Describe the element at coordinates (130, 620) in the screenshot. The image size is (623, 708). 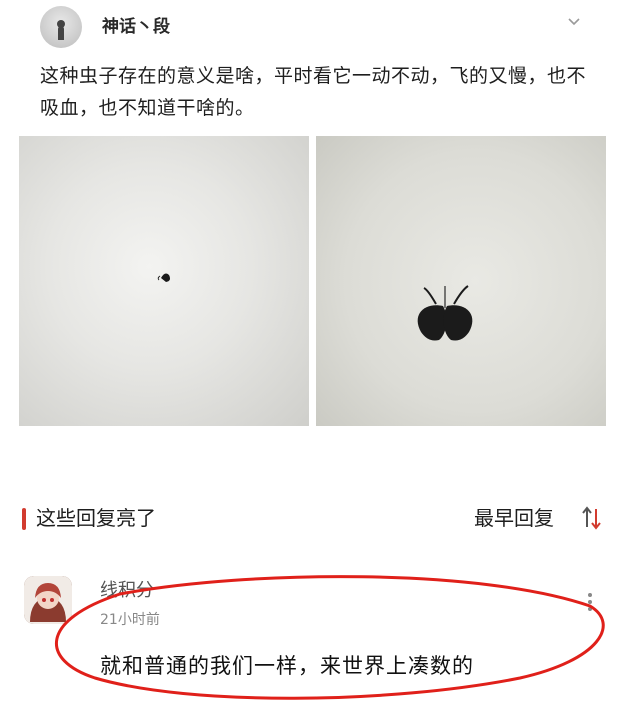
I see `comment-timestamp: 21小时前` at that location.